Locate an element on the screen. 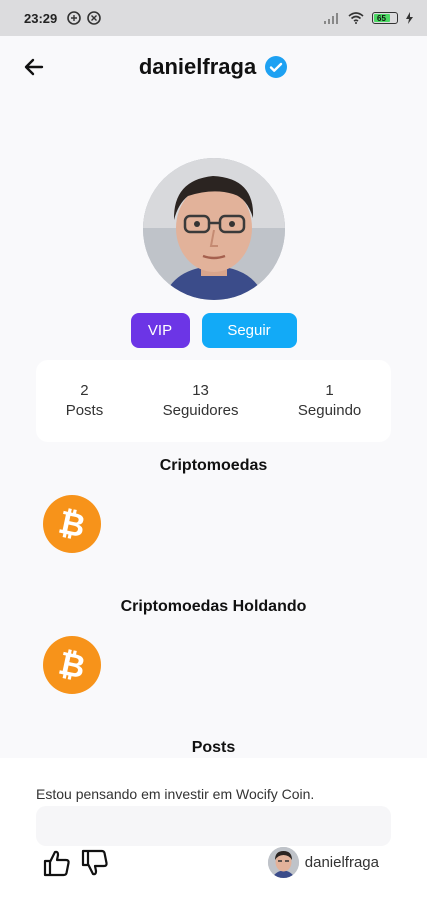 This screenshot has height=900, width=427. author-name: danielfraga is located at coordinates (341, 862).